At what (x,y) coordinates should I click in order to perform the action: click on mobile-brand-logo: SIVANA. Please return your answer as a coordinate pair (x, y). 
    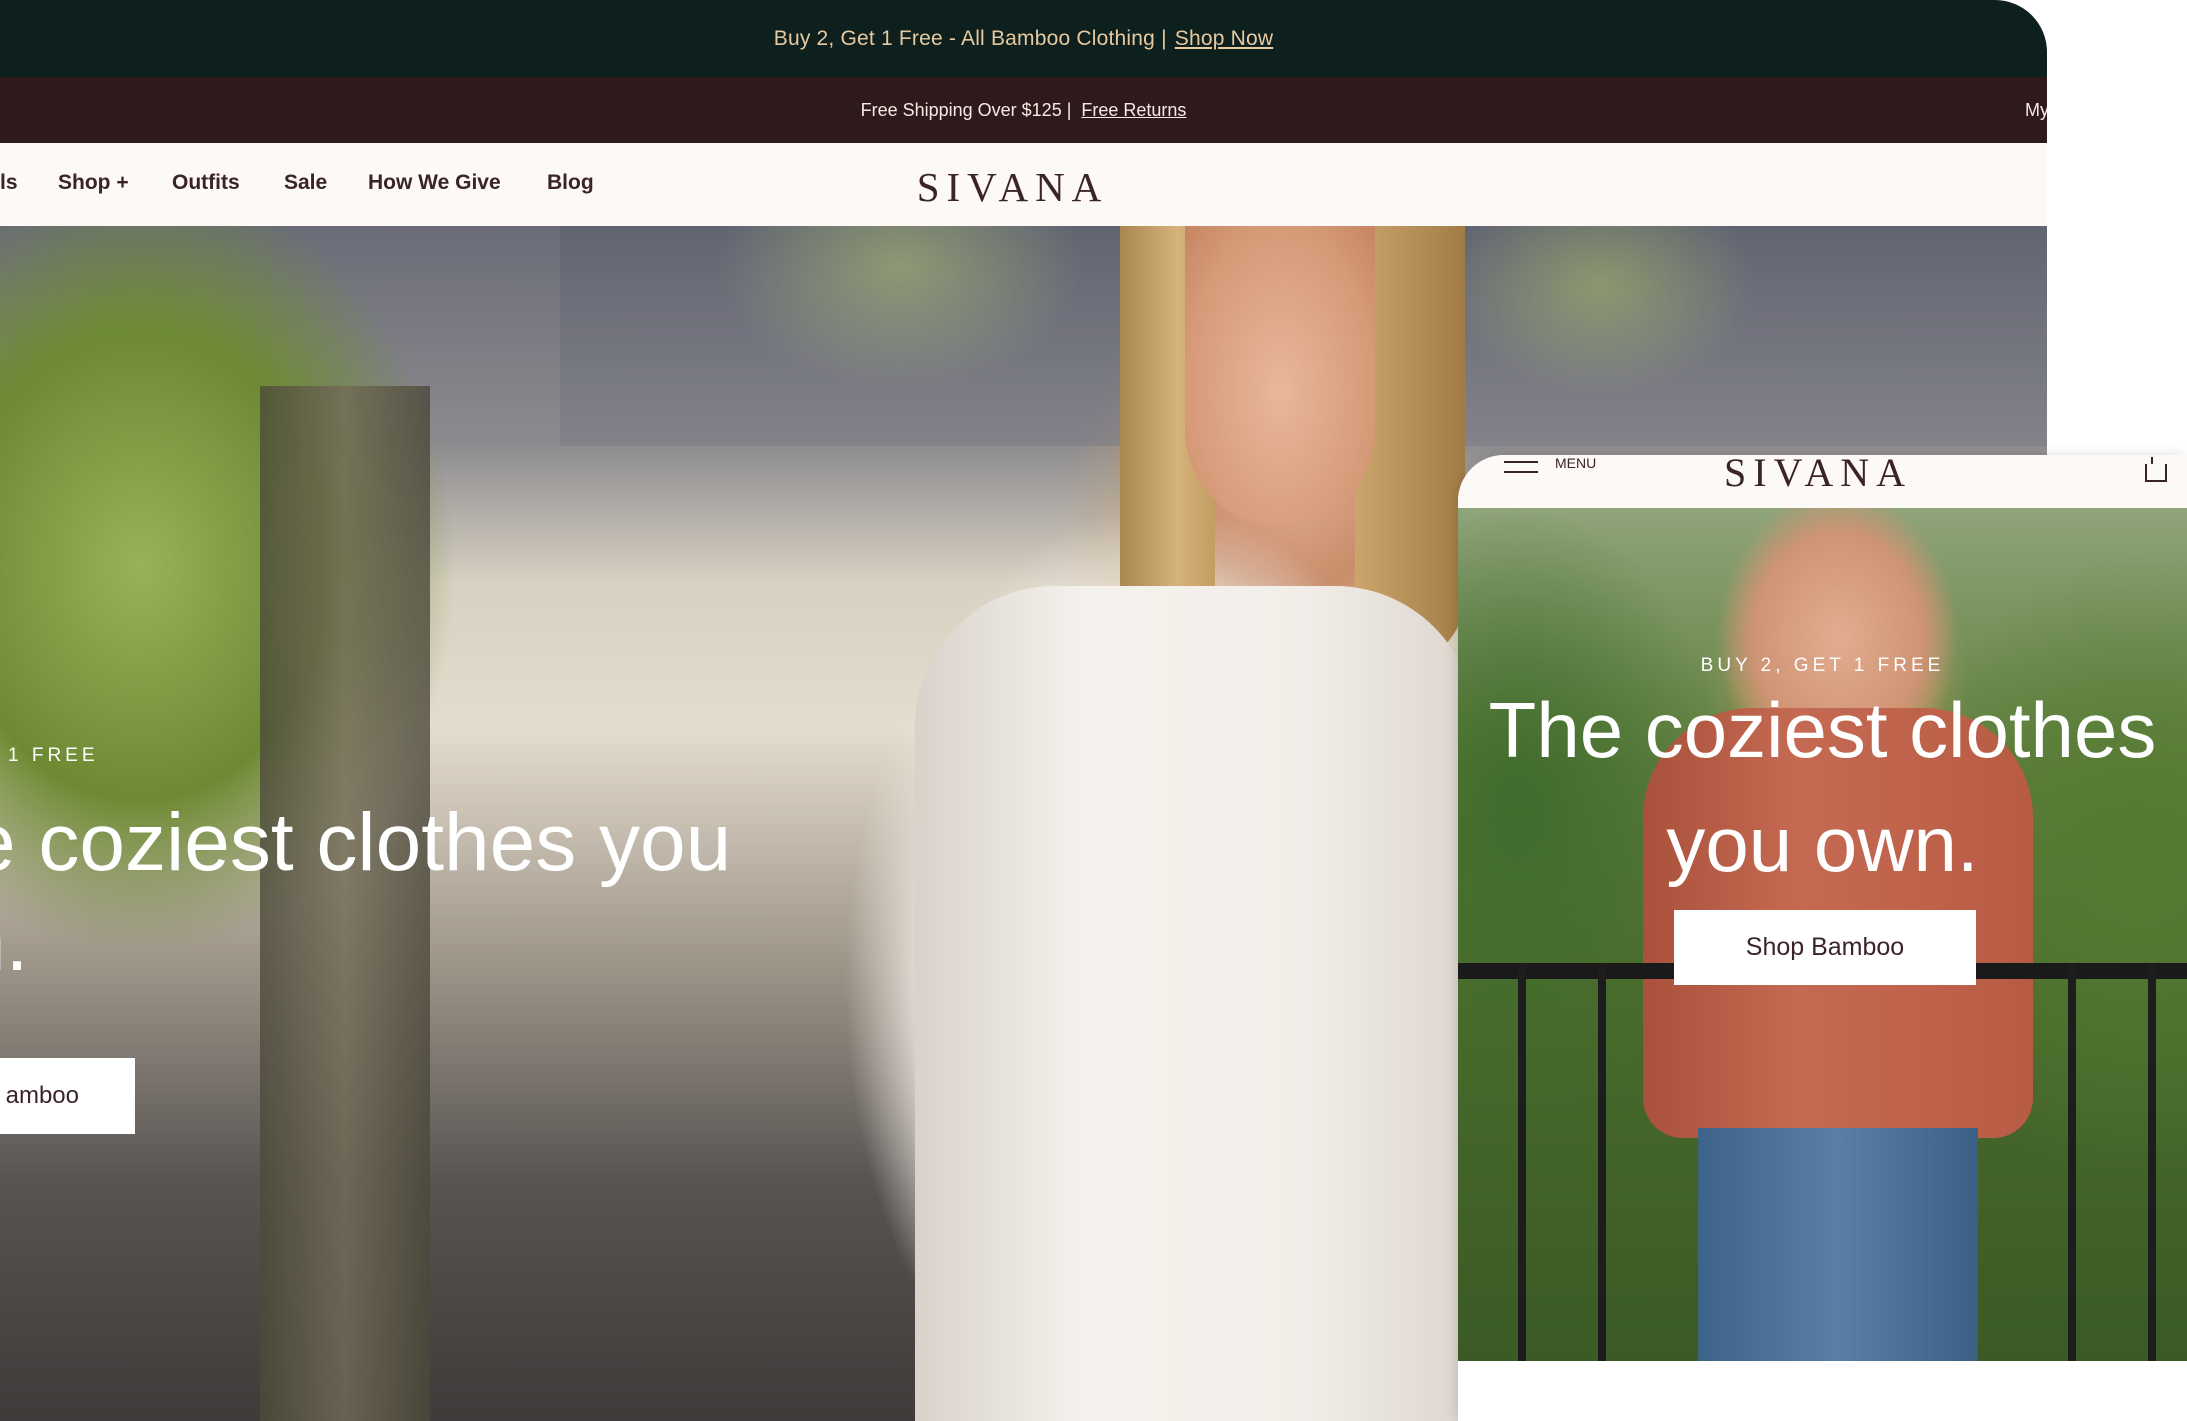
    Looking at the image, I should click on (1818, 475).